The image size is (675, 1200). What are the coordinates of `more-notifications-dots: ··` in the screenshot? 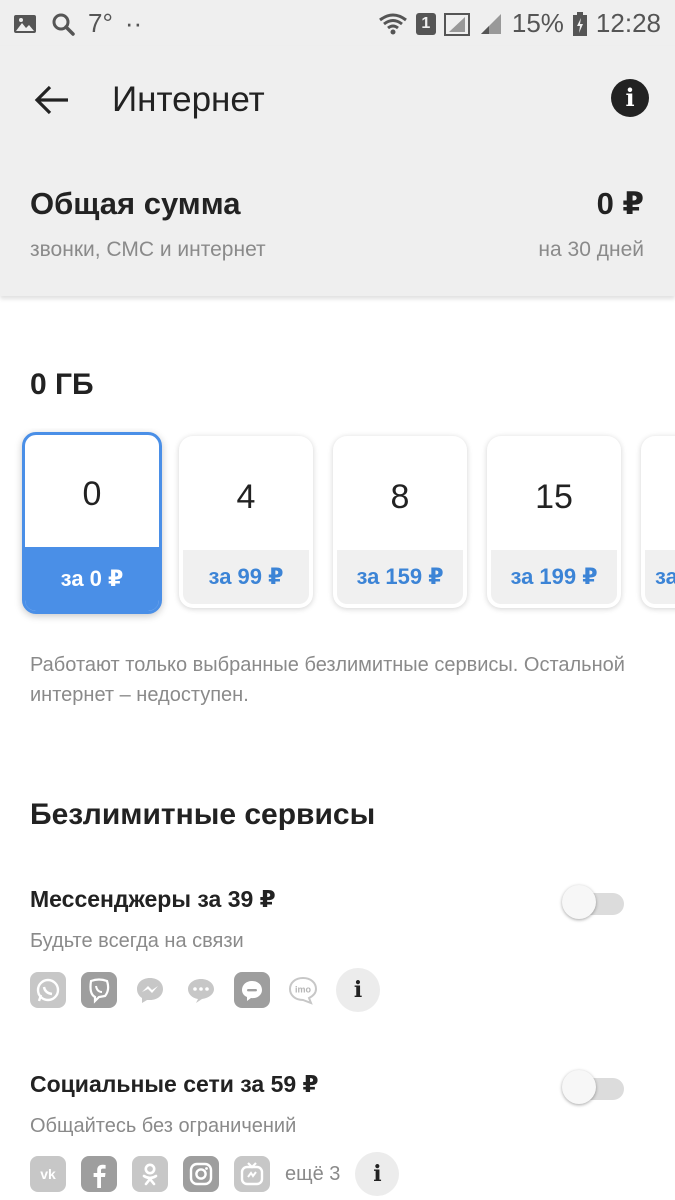 It's located at (133, 23).